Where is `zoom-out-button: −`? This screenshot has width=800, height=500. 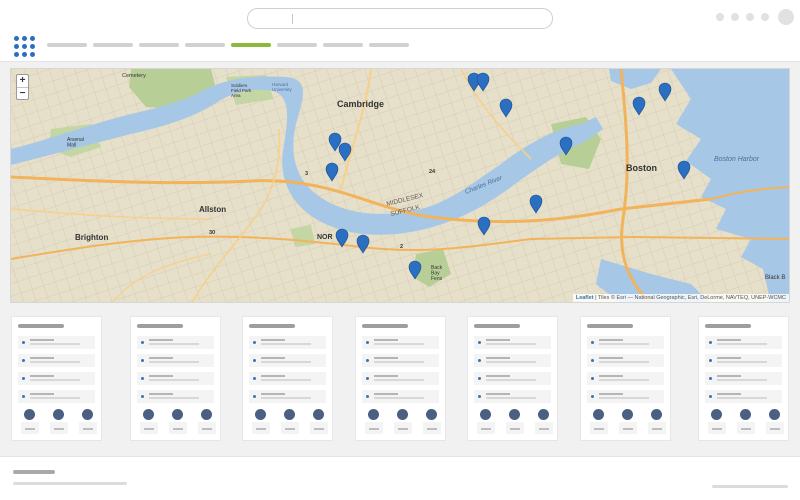 zoom-out-button: − is located at coordinates (22, 93).